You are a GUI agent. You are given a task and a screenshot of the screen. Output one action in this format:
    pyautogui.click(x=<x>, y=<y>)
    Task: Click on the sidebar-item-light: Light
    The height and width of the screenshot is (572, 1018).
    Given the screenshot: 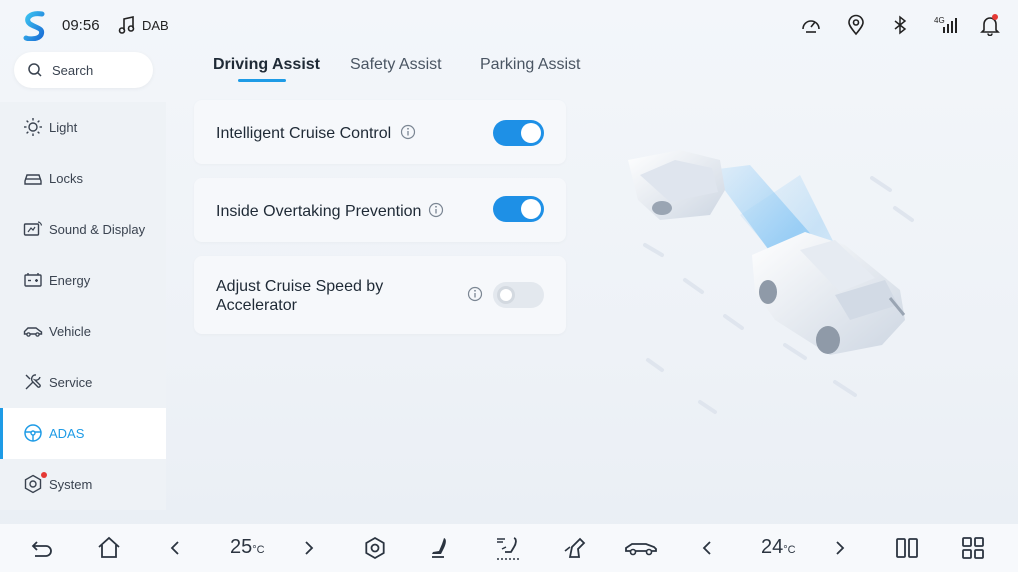 What is the action you would take?
    pyautogui.click(x=83, y=127)
    